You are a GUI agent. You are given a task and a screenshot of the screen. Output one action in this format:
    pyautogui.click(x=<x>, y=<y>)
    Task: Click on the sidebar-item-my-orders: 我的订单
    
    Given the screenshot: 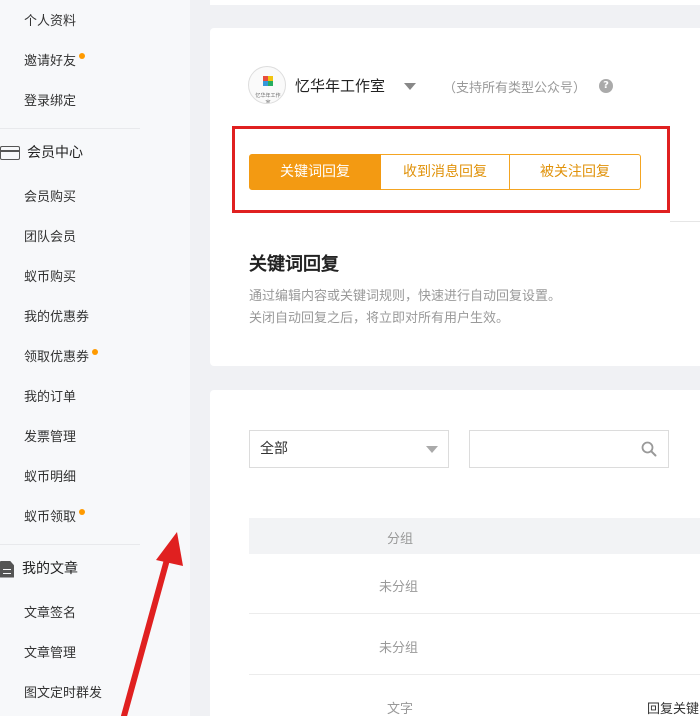 What is the action you would take?
    pyautogui.click(x=50, y=398)
    